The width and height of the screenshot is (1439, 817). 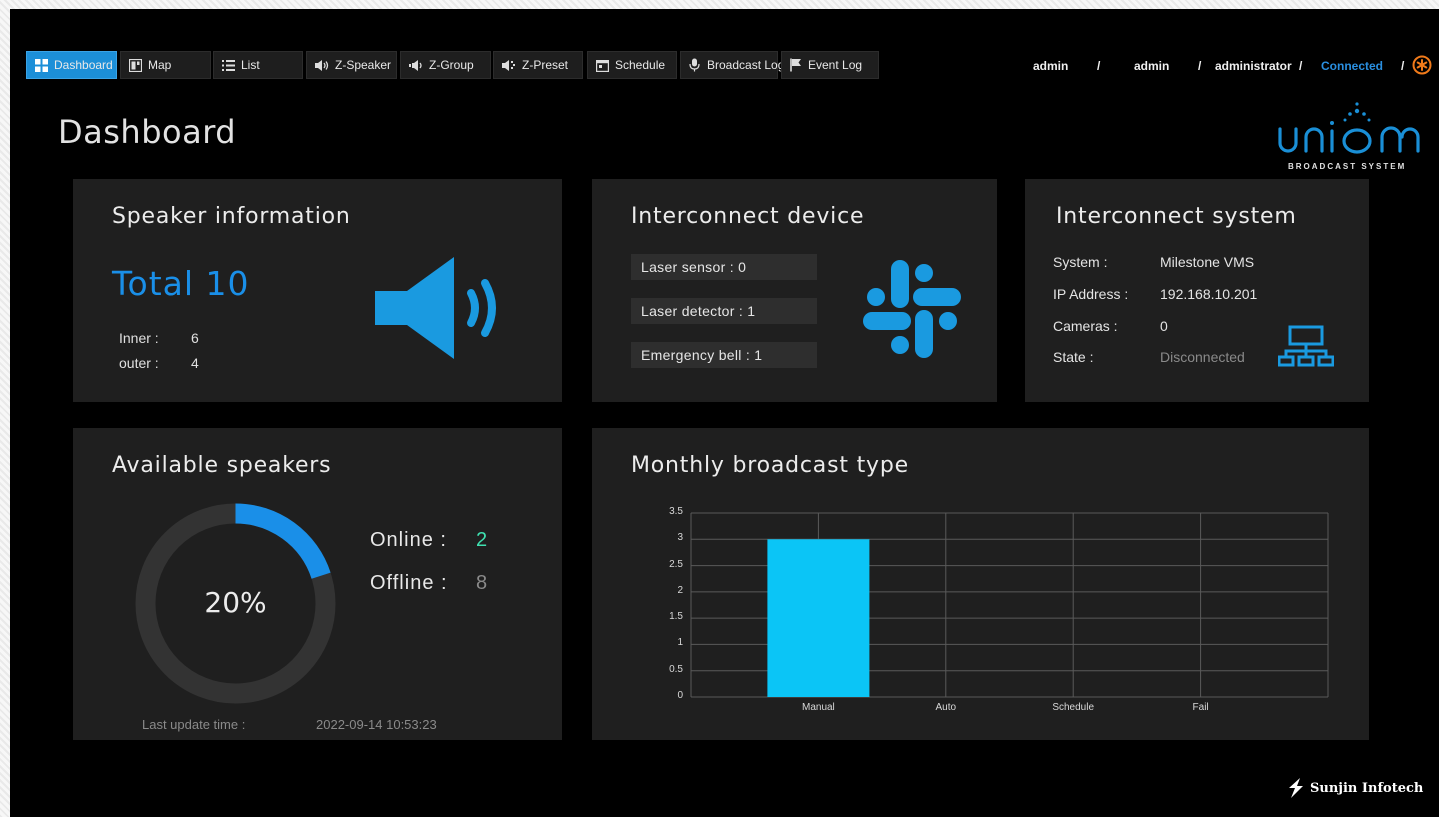 I want to click on union-logo: BROADCAST SYSTEM, so click(x=1349, y=136).